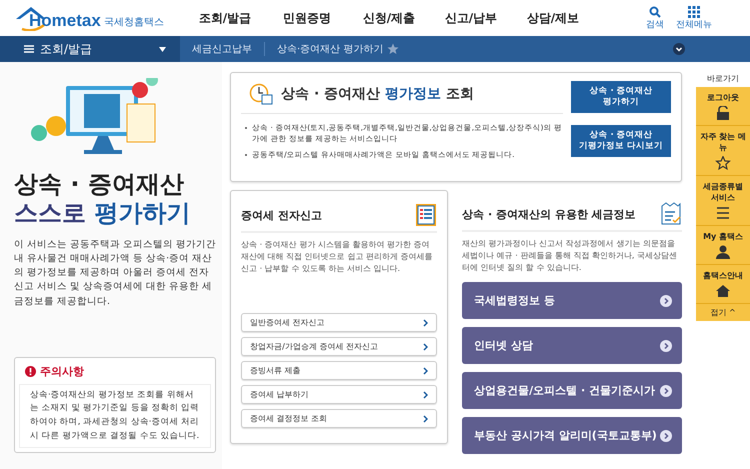  What do you see at coordinates (723, 312) in the screenshot?
I see `collapse-button: 접기 ^` at bounding box center [723, 312].